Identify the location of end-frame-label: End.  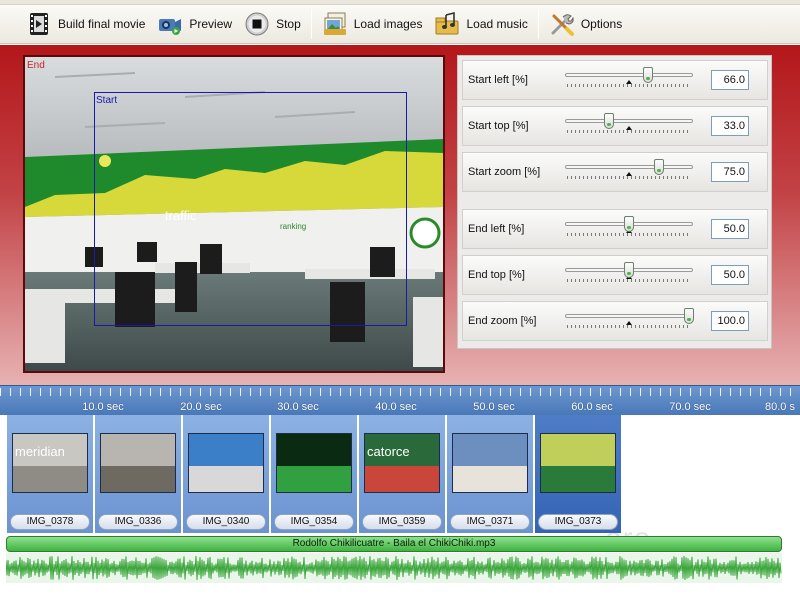
(36, 65).